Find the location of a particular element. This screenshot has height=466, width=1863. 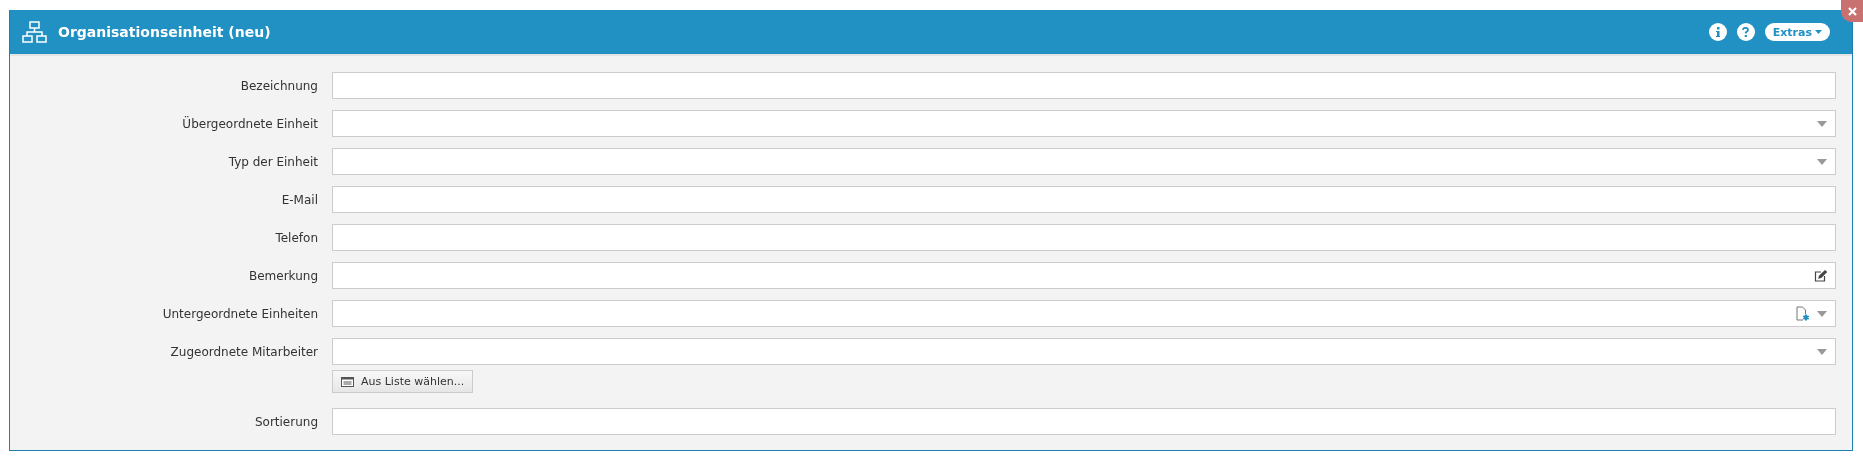

field-label: Bemerkung is located at coordinates (282, 275).